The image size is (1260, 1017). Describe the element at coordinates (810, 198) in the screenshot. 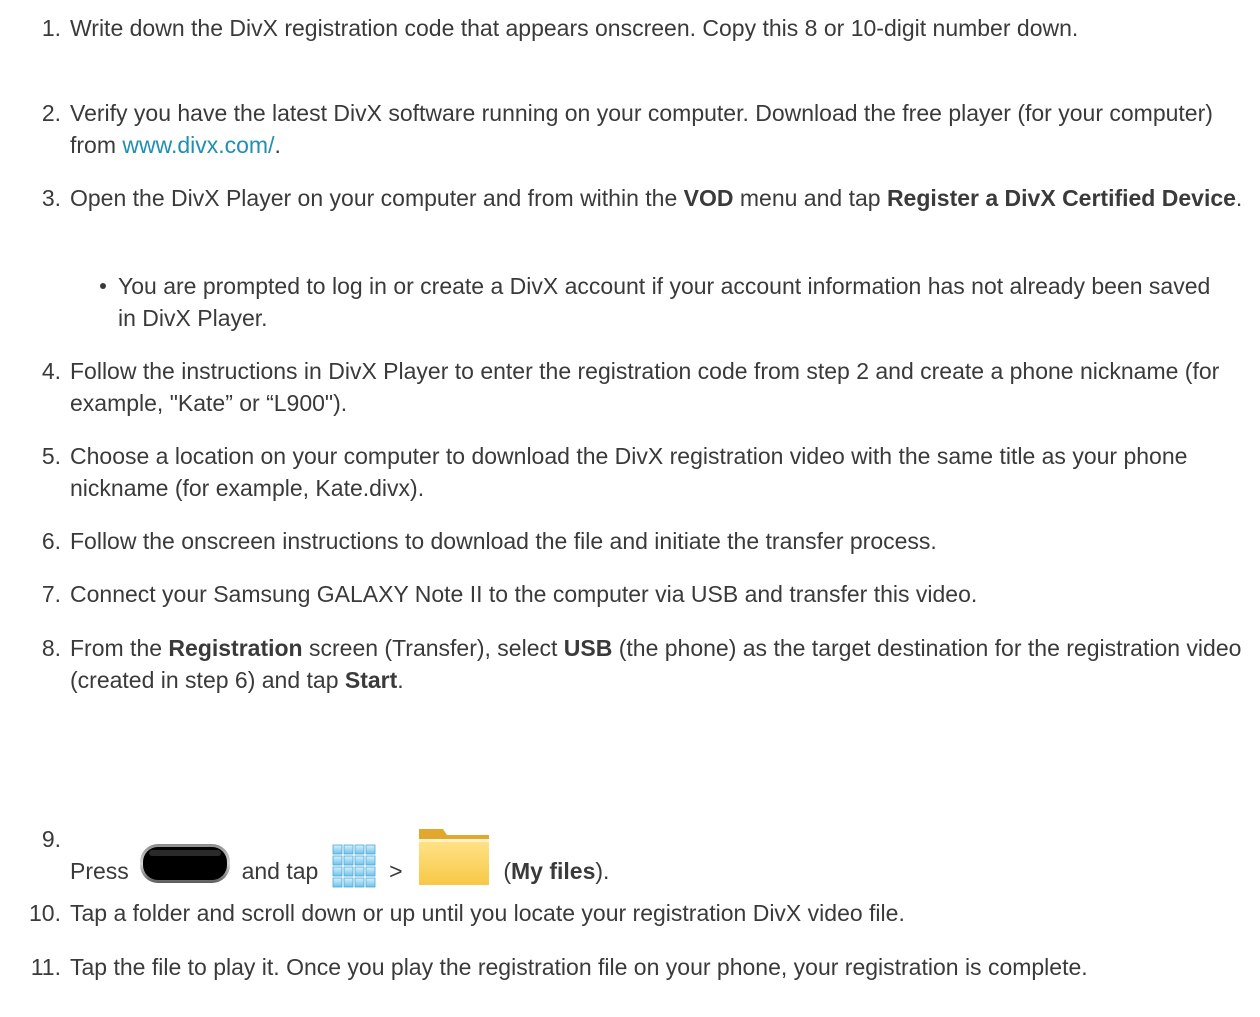

I see `step-text-mid: menu and tap` at that location.